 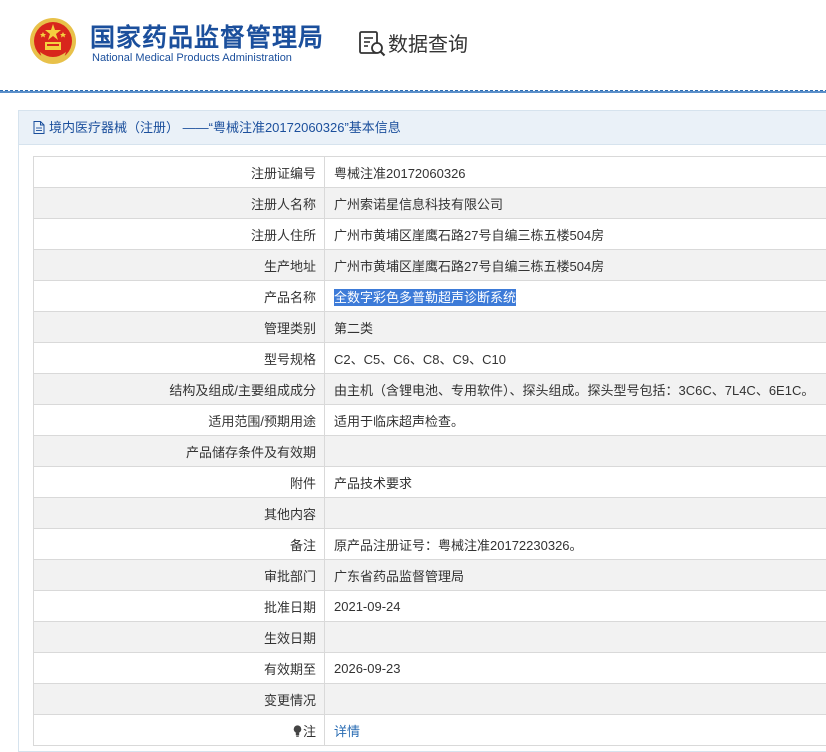 I want to click on table-row: 管理类别 第二类, so click(x=430, y=327).